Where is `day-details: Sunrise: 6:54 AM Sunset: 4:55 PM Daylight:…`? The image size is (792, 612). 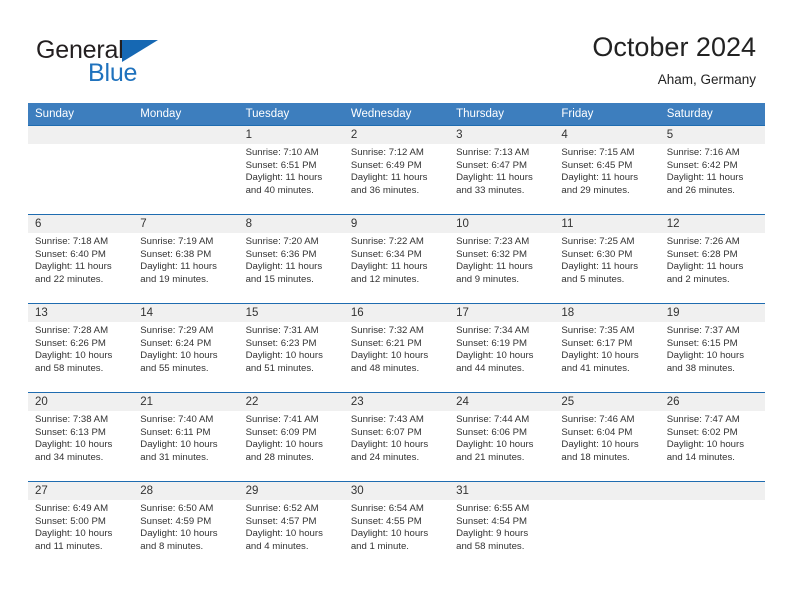 day-details: Sunrise: 6:54 AM Sunset: 4:55 PM Daylight:… is located at coordinates (396, 526).